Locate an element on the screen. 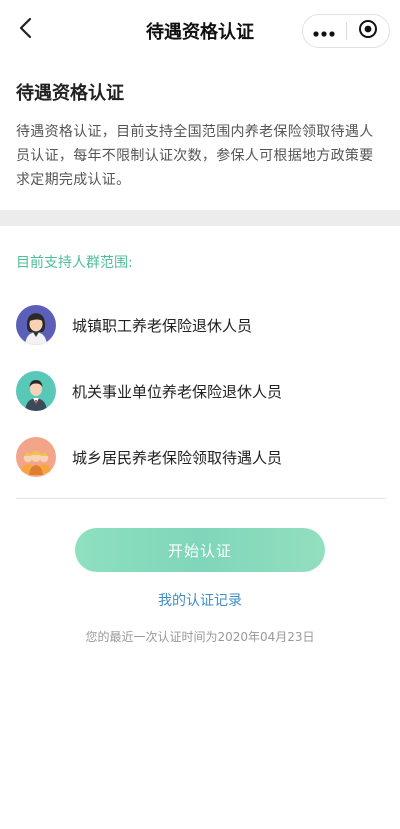  target-close-icon is located at coordinates (368, 31).